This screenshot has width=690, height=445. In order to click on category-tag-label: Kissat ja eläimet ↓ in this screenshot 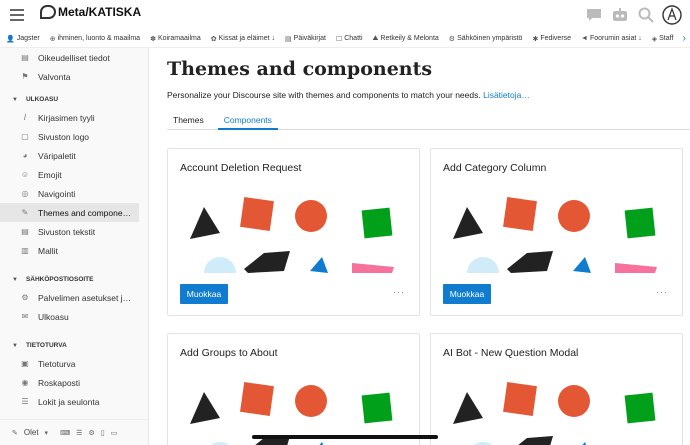, I will do `click(247, 38)`.